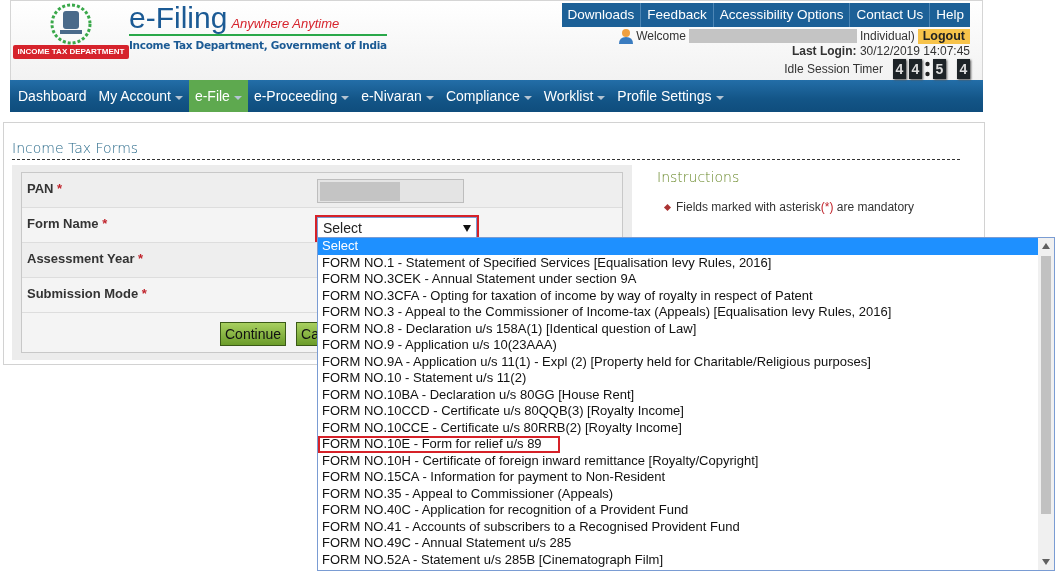 This screenshot has width=1061, height=583. I want to click on nav-item: My Account, so click(140, 96).